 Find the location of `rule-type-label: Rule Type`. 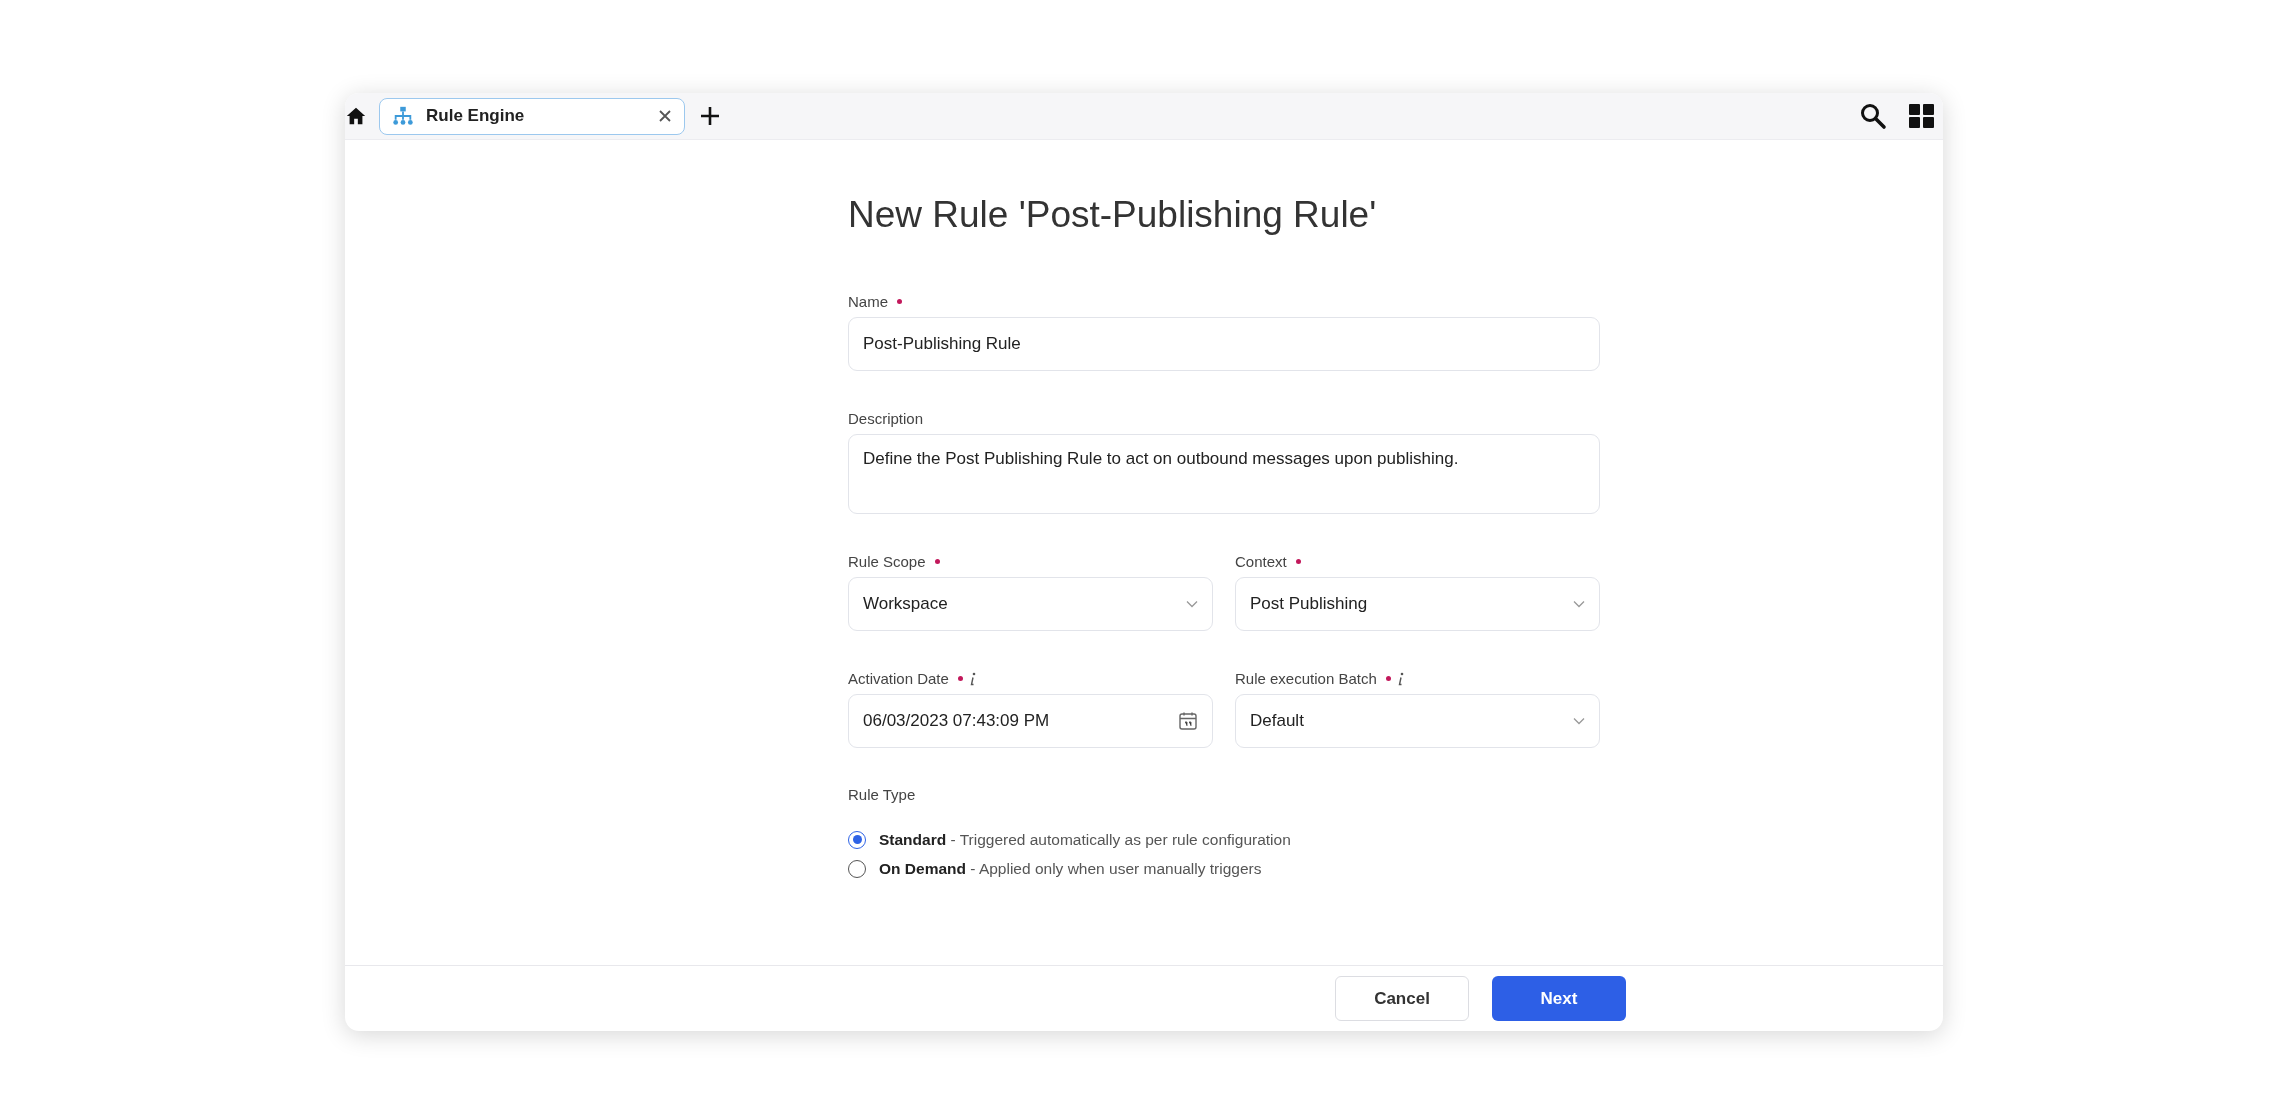

rule-type-label: Rule Type is located at coordinates (882, 794).